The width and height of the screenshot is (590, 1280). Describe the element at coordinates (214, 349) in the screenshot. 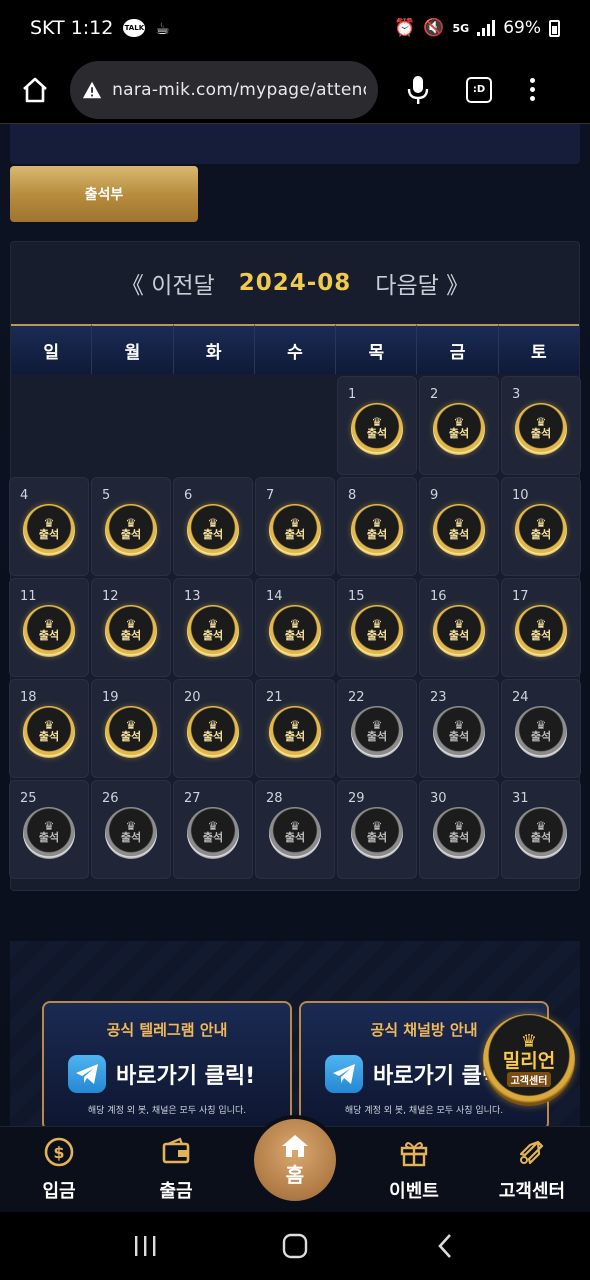

I see `weekday-tue: 화` at that location.